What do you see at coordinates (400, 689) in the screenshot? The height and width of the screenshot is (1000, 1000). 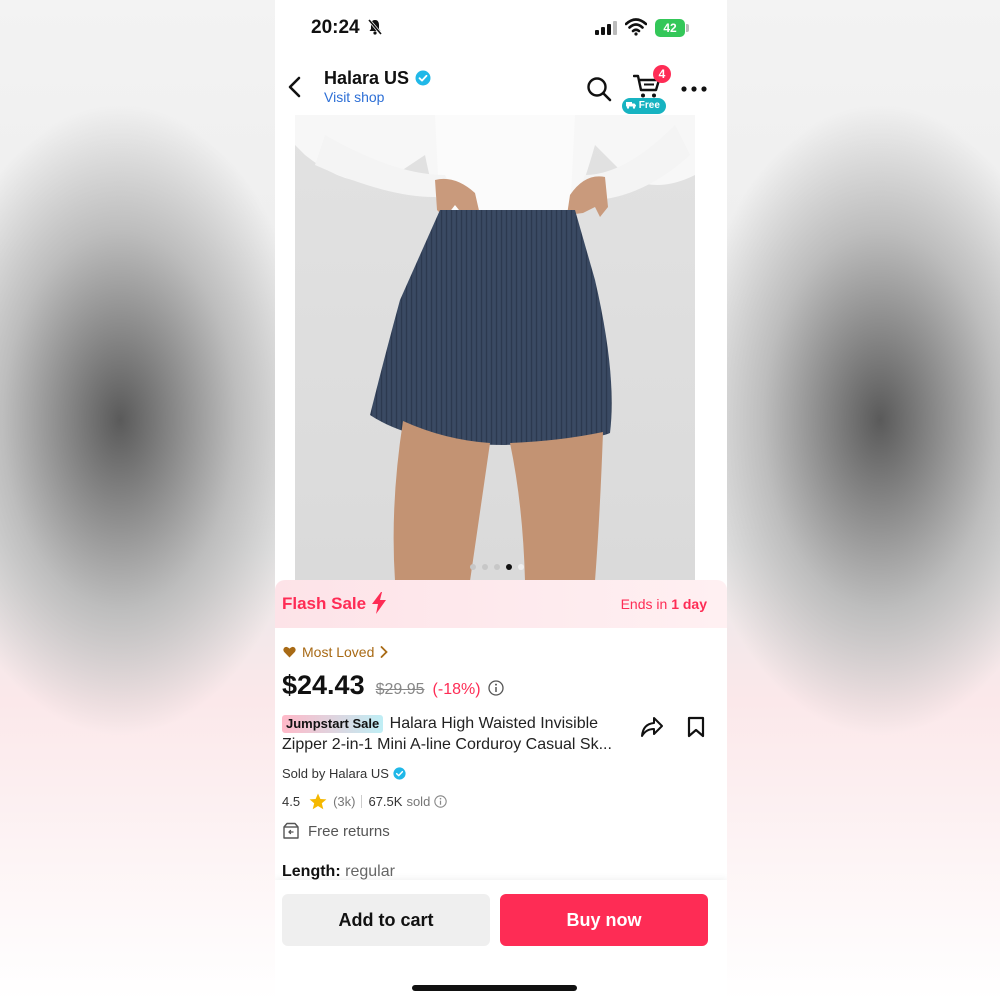 I see `original-price: $29.95` at bounding box center [400, 689].